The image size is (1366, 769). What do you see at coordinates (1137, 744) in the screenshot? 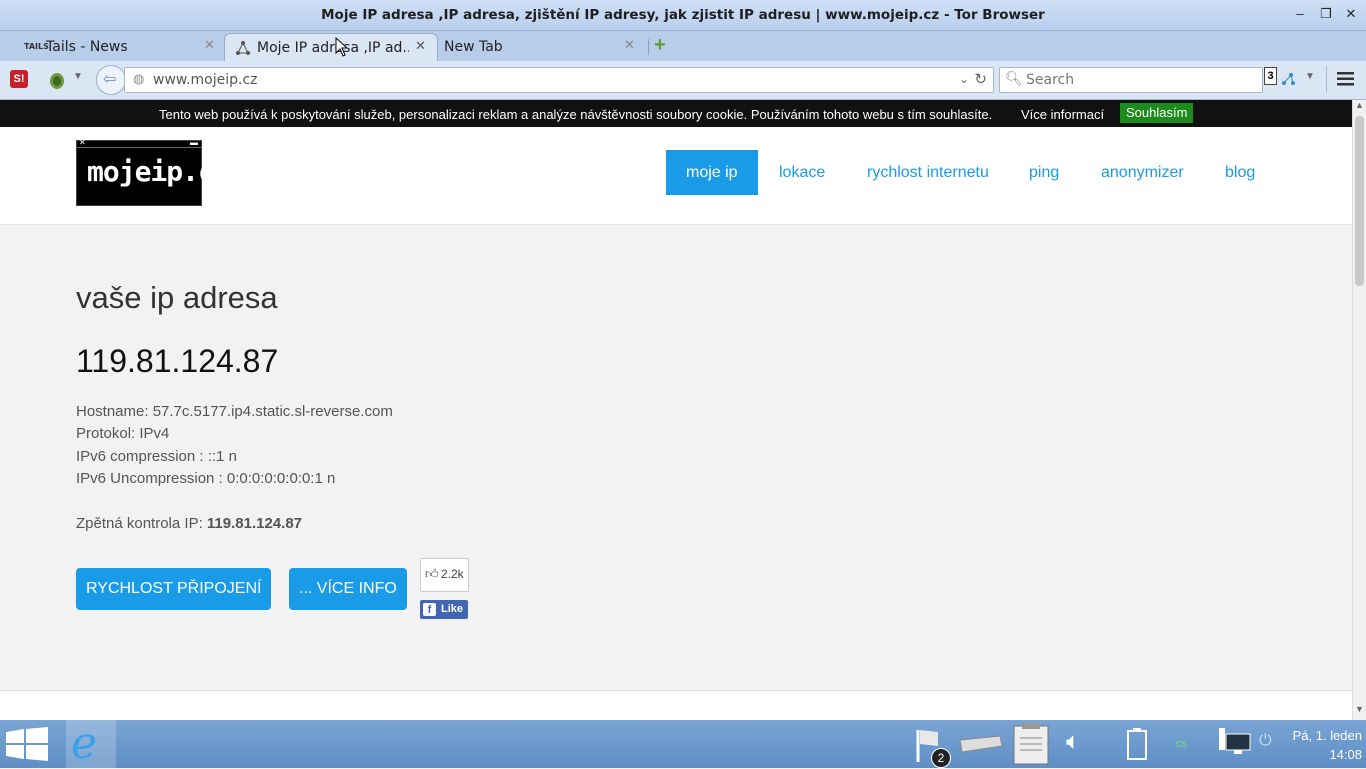
I see `battery-icon` at bounding box center [1137, 744].